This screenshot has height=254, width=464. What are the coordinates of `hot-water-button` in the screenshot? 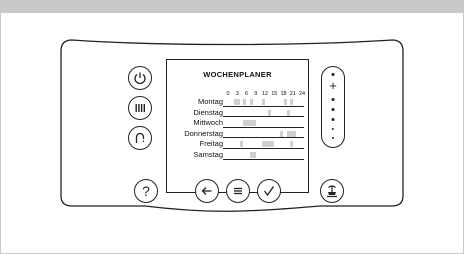 It's located at (140, 138).